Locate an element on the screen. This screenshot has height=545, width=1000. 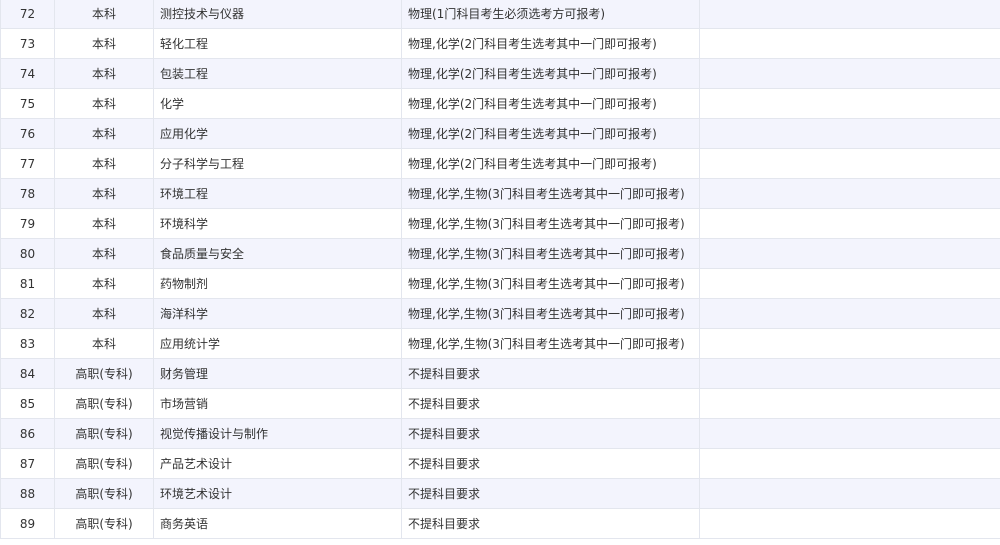
table-row: 87 高职(专科) 产品艺术设计 不提科目要求 is located at coordinates (500, 463).